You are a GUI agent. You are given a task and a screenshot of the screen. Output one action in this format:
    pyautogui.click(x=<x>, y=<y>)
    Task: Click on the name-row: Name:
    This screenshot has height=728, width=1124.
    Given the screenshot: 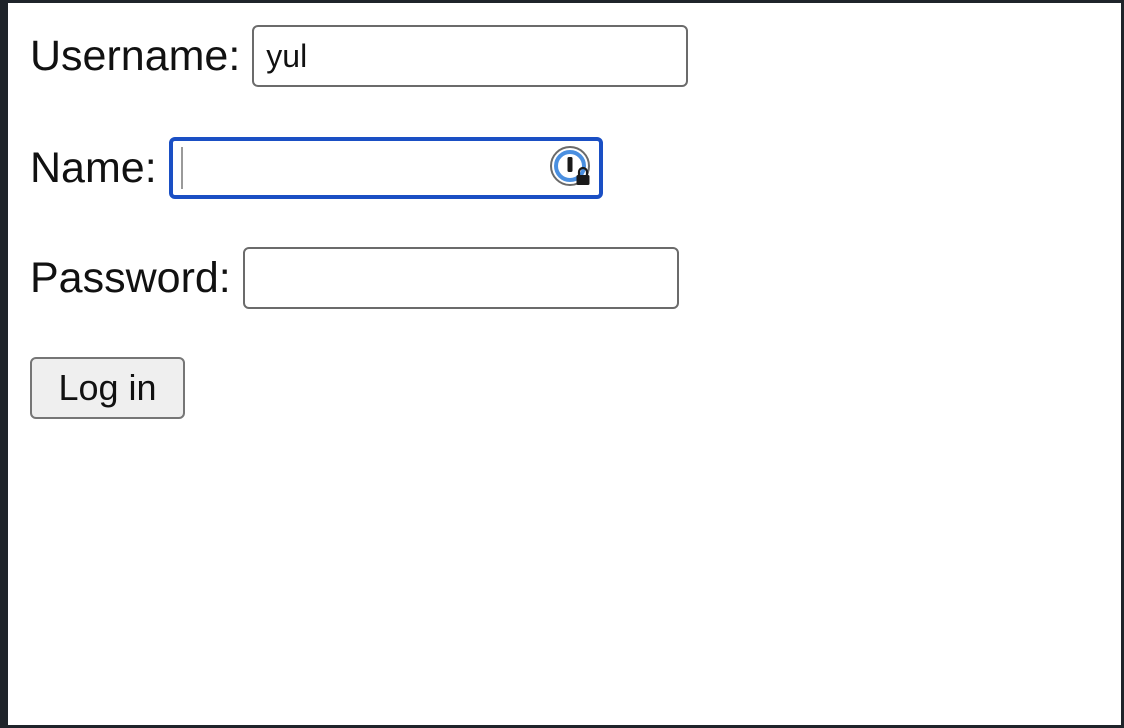 What is the action you would take?
    pyautogui.click(x=316, y=168)
    